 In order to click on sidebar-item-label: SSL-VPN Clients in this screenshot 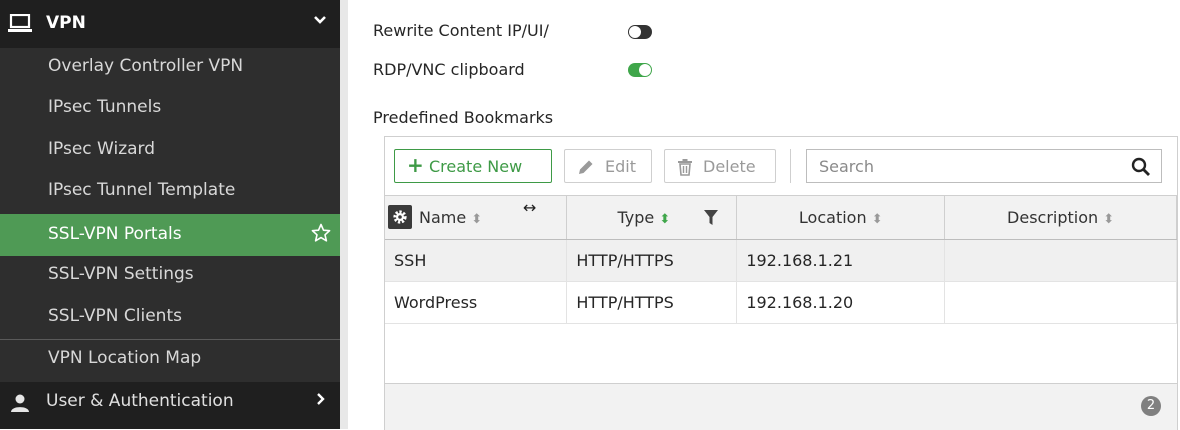, I will do `click(115, 316)`.